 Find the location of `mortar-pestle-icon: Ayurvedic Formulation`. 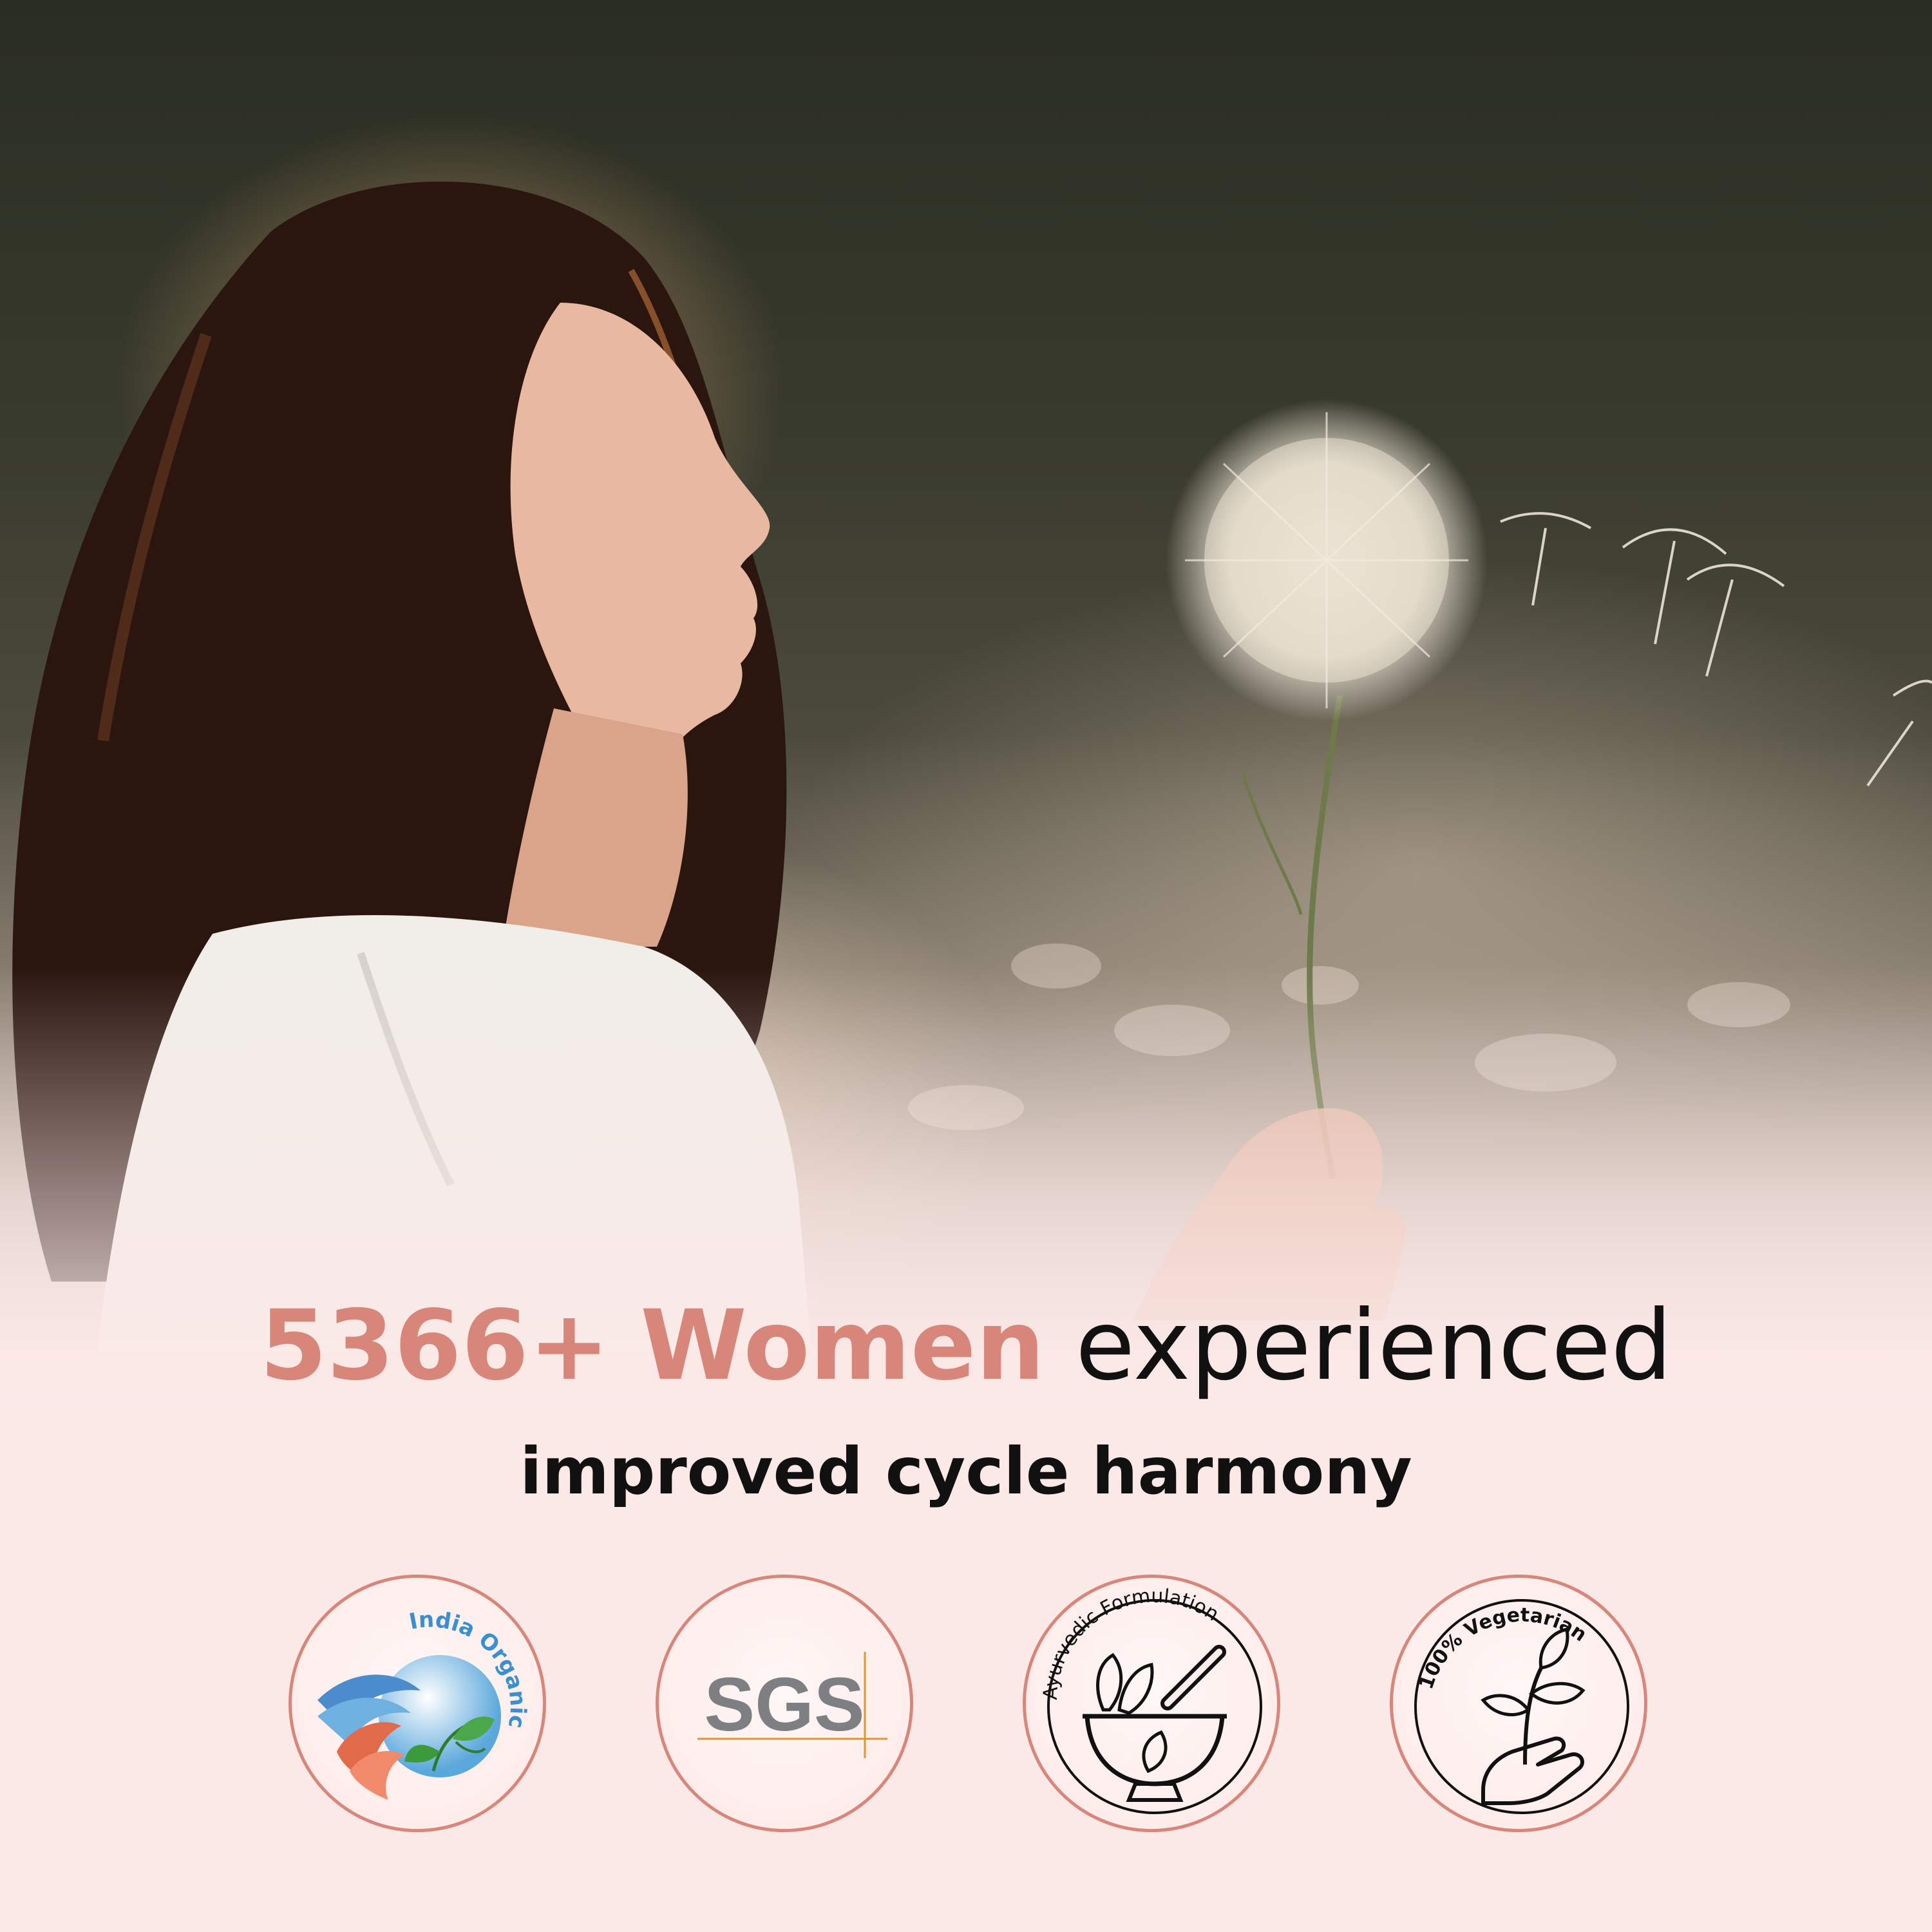

mortar-pestle-icon: Ayurvedic Formulation is located at coordinates (1150, 1700).